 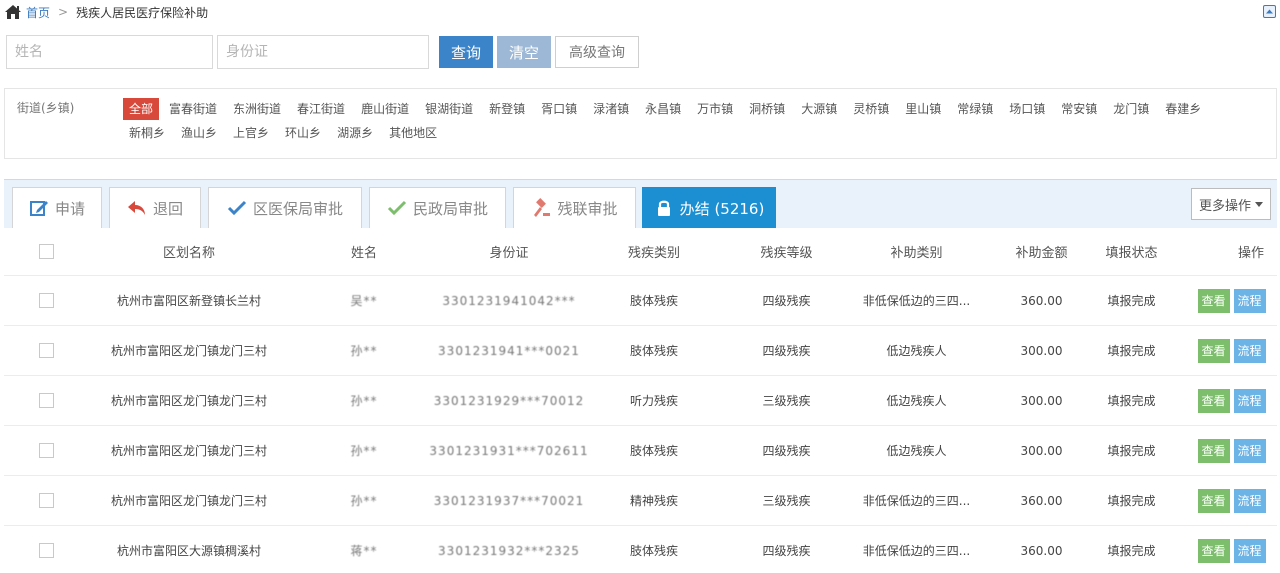 I want to click on street-tag: 万市镇, so click(x=715, y=109).